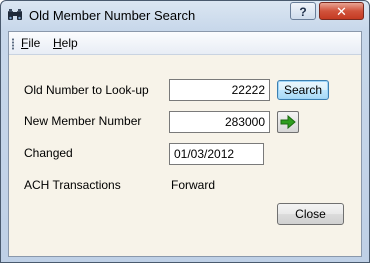 This screenshot has width=370, height=263. I want to click on new-member-input, so click(219, 122).